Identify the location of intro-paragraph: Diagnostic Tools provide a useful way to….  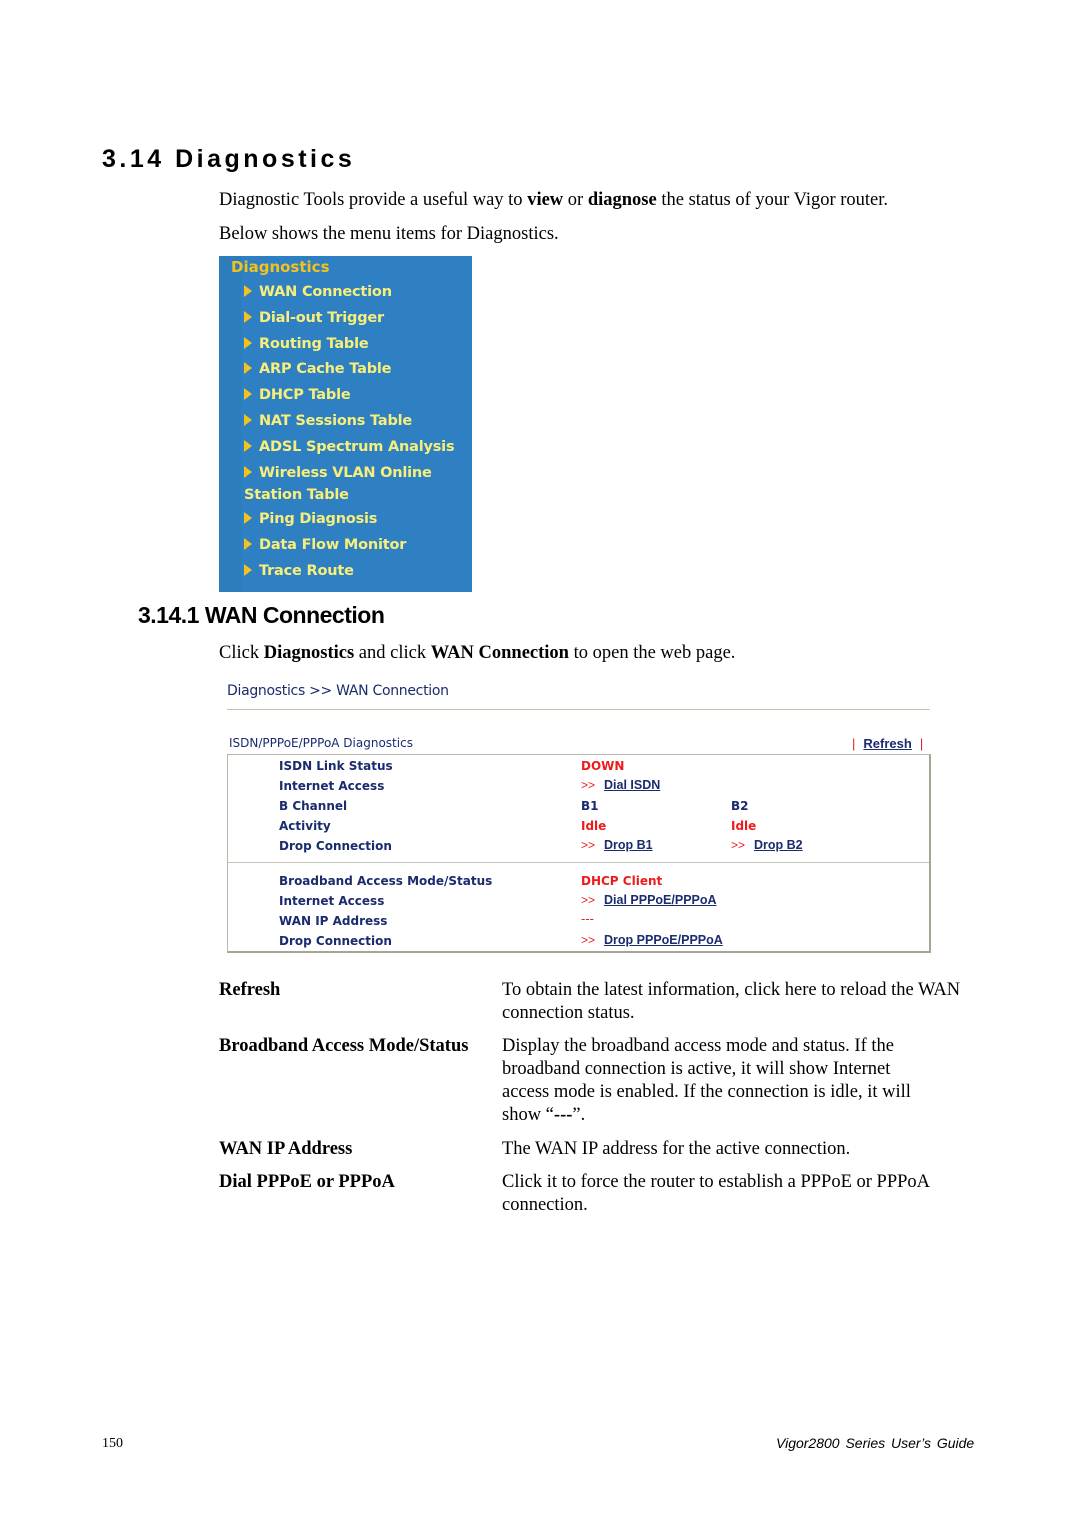
(553, 200).